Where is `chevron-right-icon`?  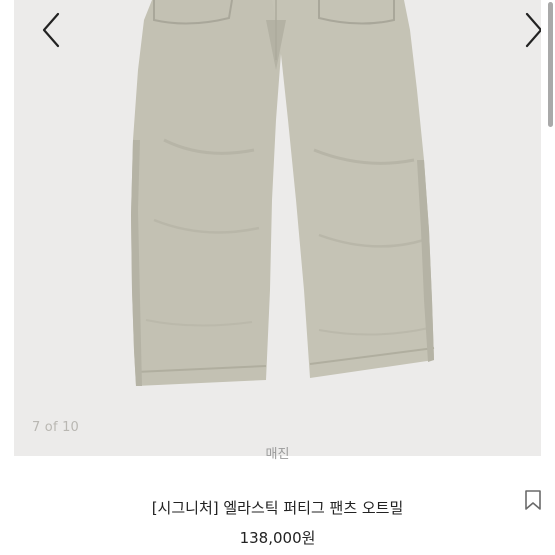
chevron-right-icon is located at coordinates (533, 30).